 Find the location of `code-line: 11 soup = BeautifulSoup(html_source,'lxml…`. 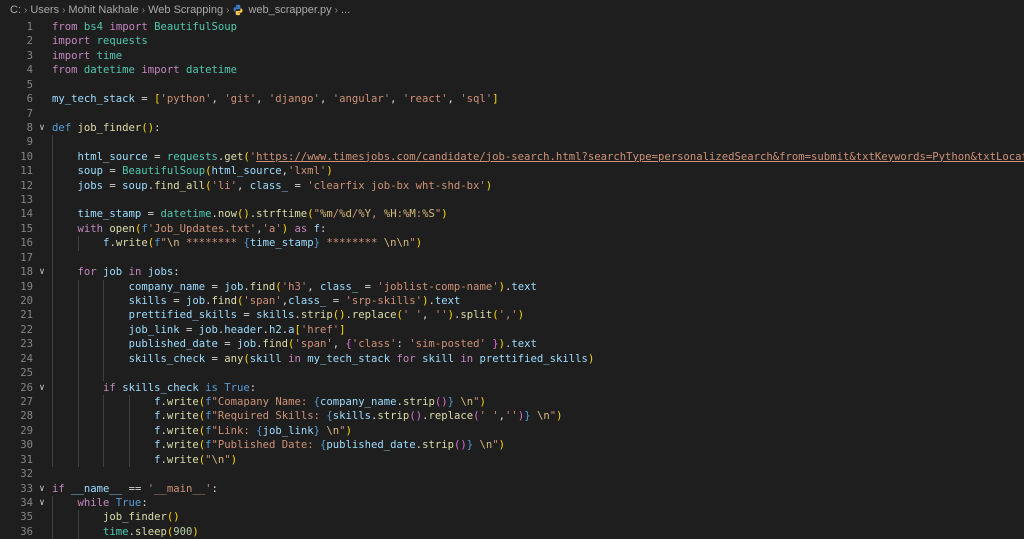

code-line: 11 soup = BeautifulSoup(html_source,'lxml… is located at coordinates (512, 171).